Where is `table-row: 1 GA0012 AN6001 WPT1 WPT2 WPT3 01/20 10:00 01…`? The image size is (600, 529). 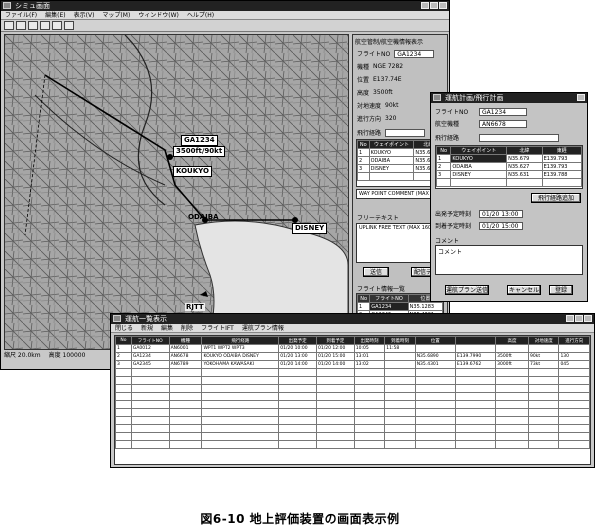
table-row: 1 GA0012 AN6001 WPT1 WPT2 WPT3 01/20 10:00 01… is located at coordinates (352, 348).